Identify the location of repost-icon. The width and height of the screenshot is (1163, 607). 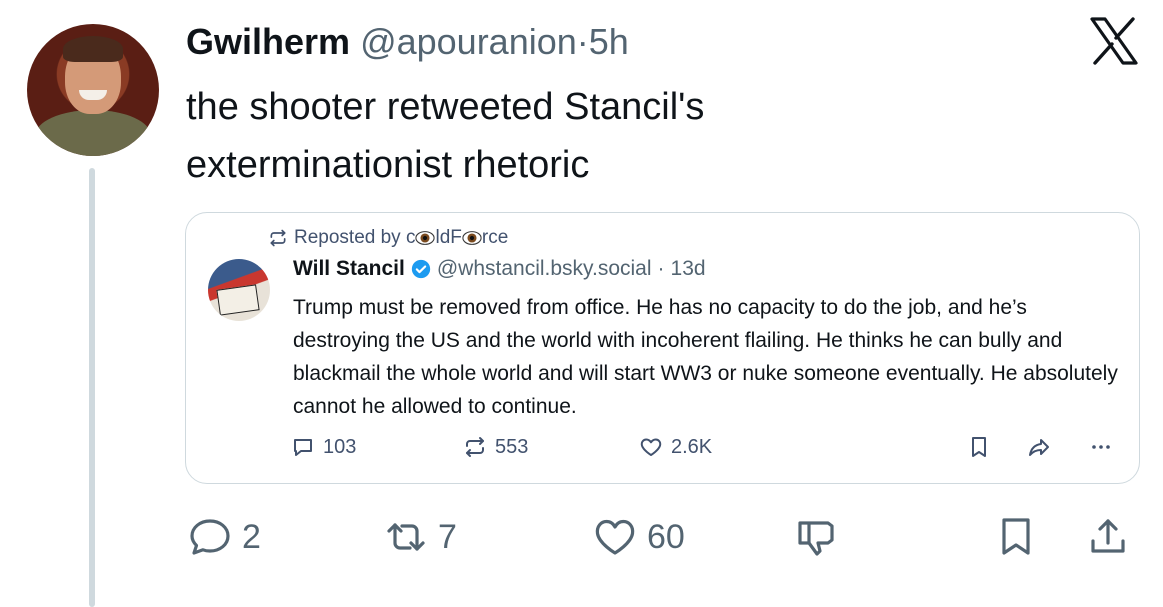
(475, 447).